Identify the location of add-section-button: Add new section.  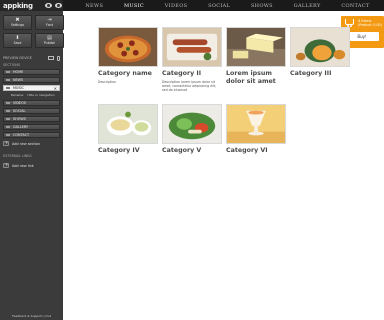
(31, 143).